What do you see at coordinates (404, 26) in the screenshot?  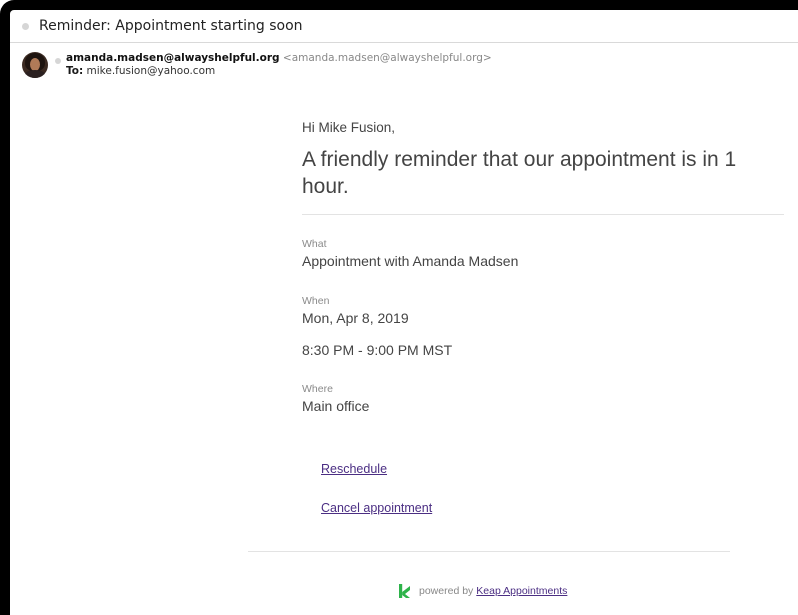 I see `subject-bar: Reminder: Appointment starting soon` at bounding box center [404, 26].